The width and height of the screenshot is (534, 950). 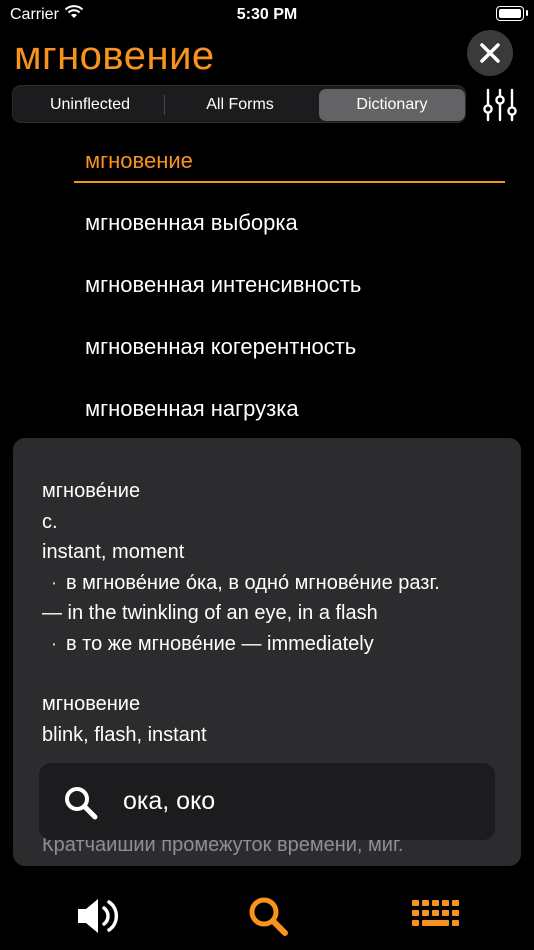 What do you see at coordinates (289, 182) in the screenshot?
I see `selected-item-underline` at bounding box center [289, 182].